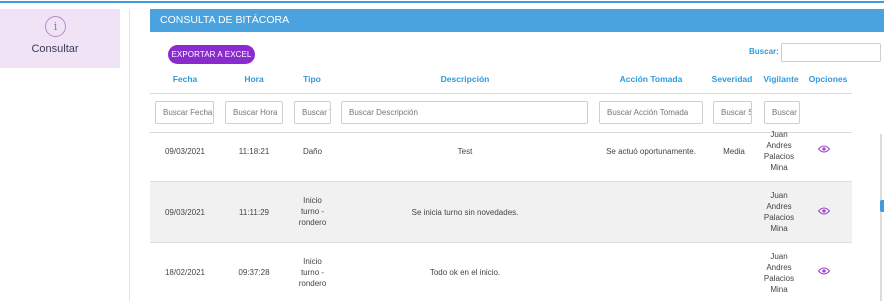  Describe the element at coordinates (465, 272) in the screenshot. I see `cell-descripcion: Todo ok en el inicio.` at that location.